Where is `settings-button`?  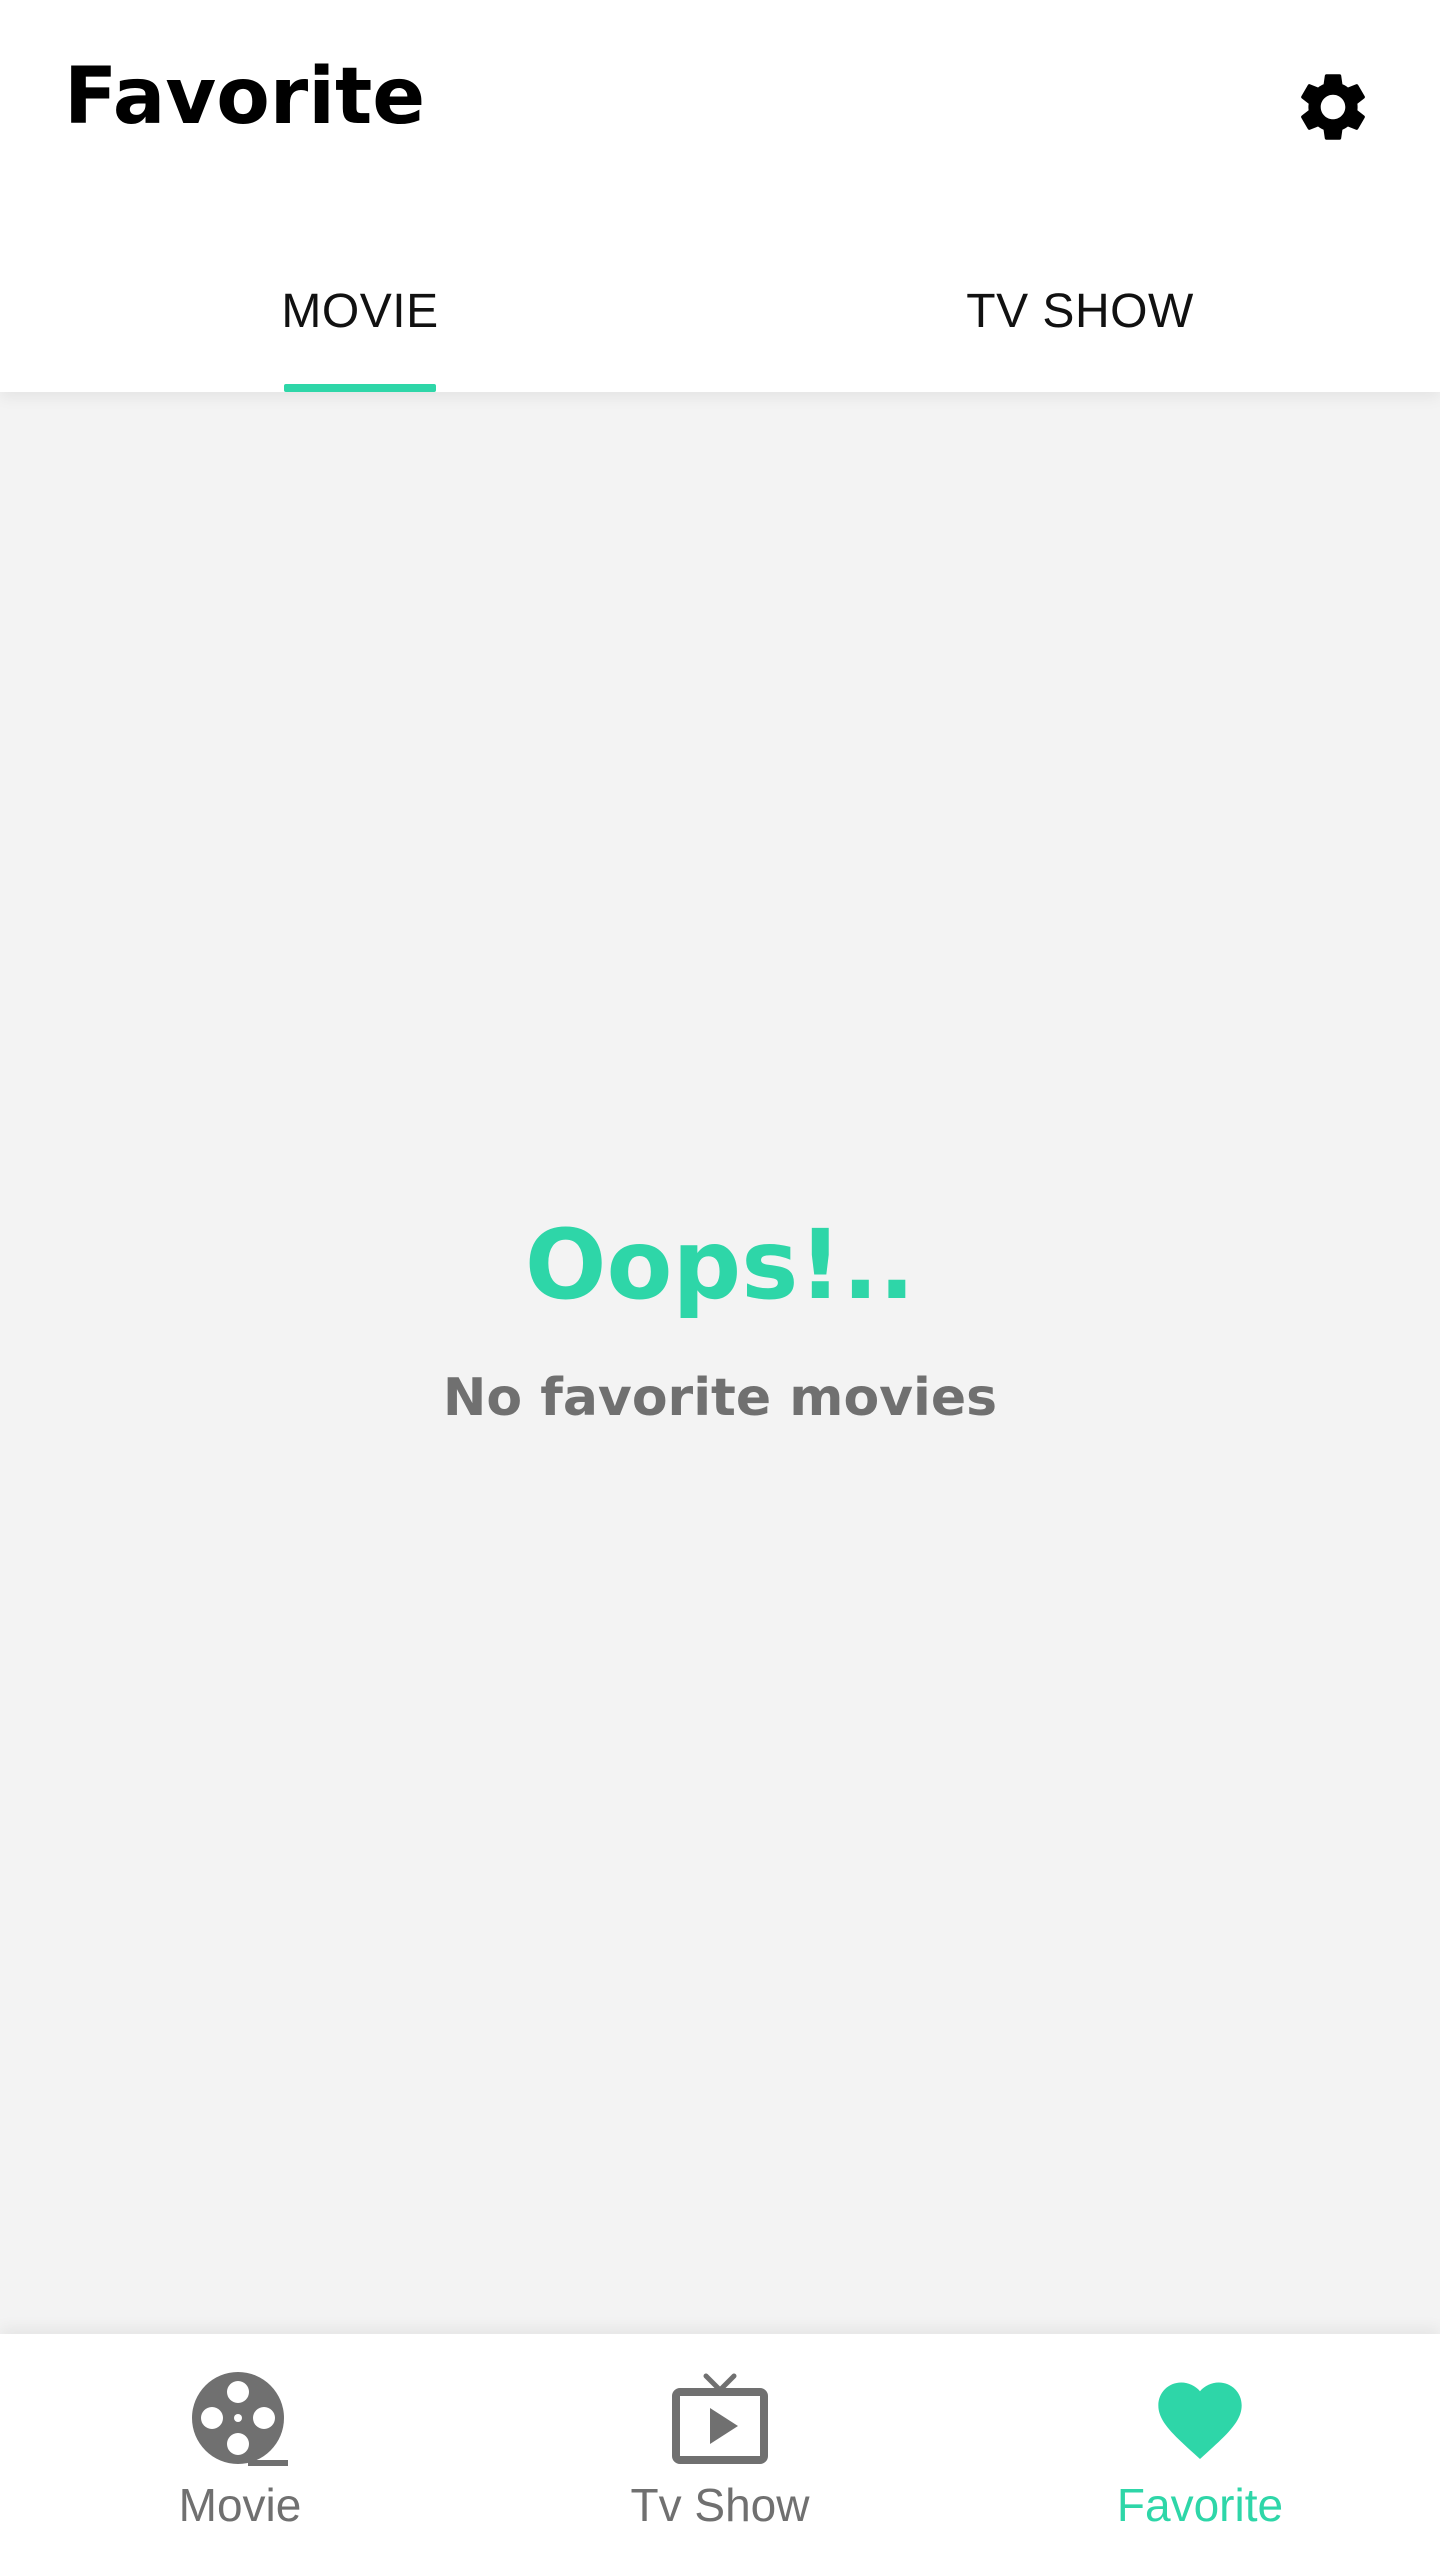 settings-button is located at coordinates (1333, 109).